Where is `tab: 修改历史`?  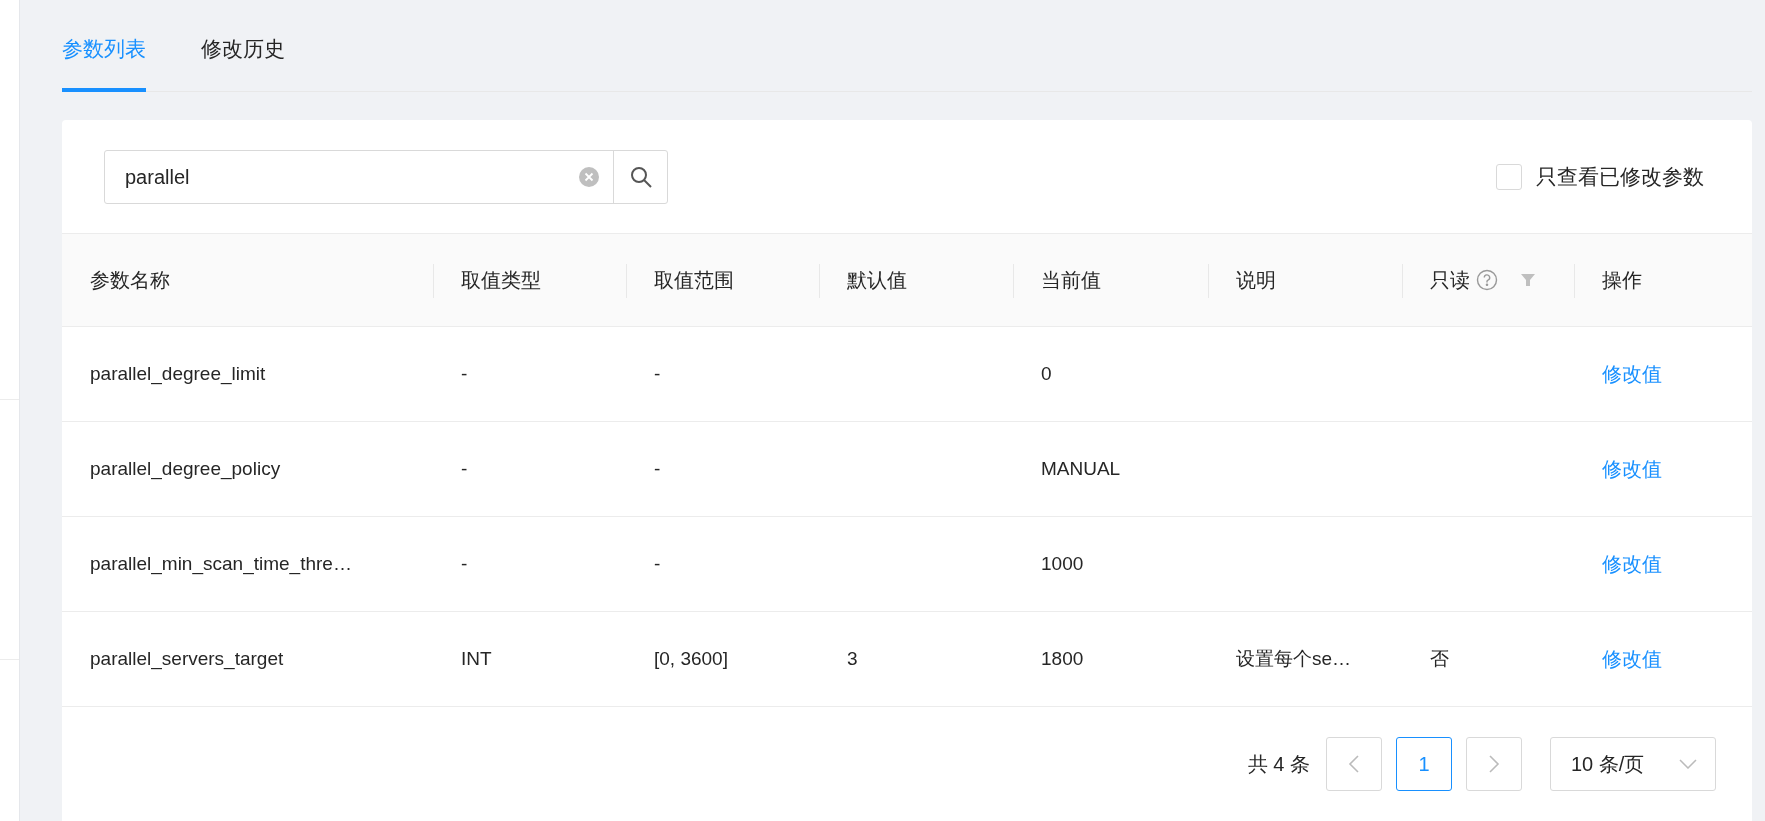
tab: 修改历史 is located at coordinates (243, 62).